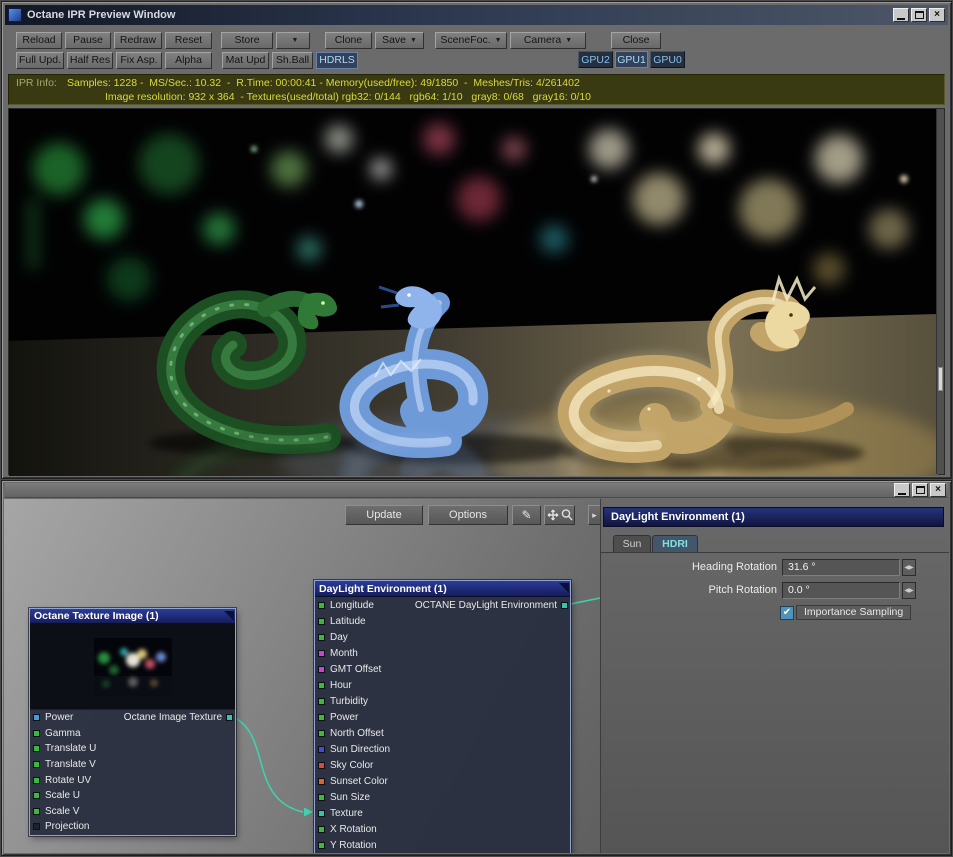  What do you see at coordinates (188, 60) in the screenshot?
I see `alpha-button: Alpha` at bounding box center [188, 60].